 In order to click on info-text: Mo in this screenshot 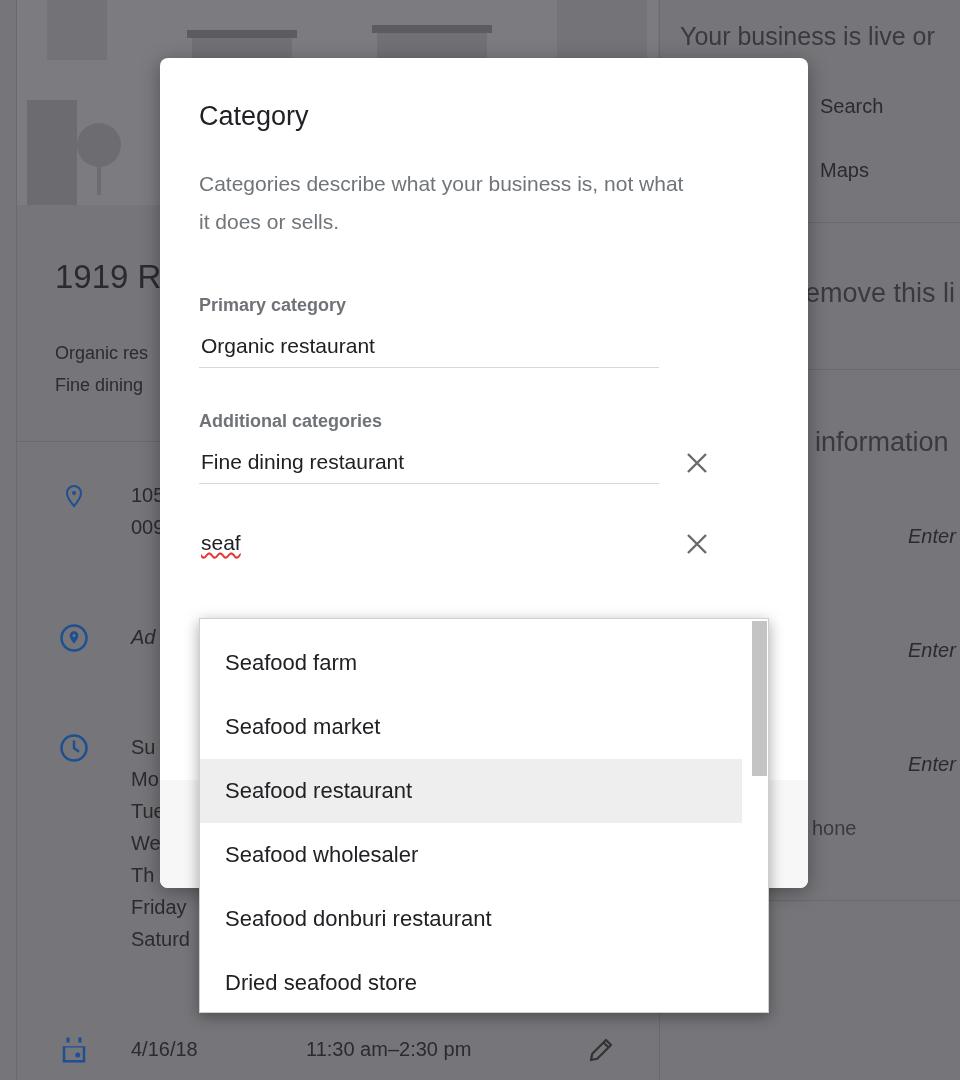, I will do `click(145, 779)`.